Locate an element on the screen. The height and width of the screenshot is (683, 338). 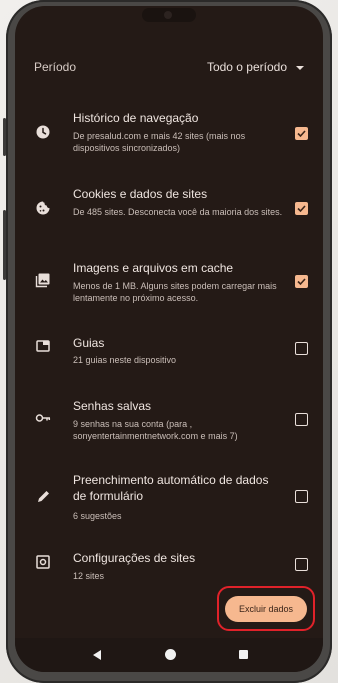
item-title: Cookies e dados de sites is located at coordinates (140, 194).